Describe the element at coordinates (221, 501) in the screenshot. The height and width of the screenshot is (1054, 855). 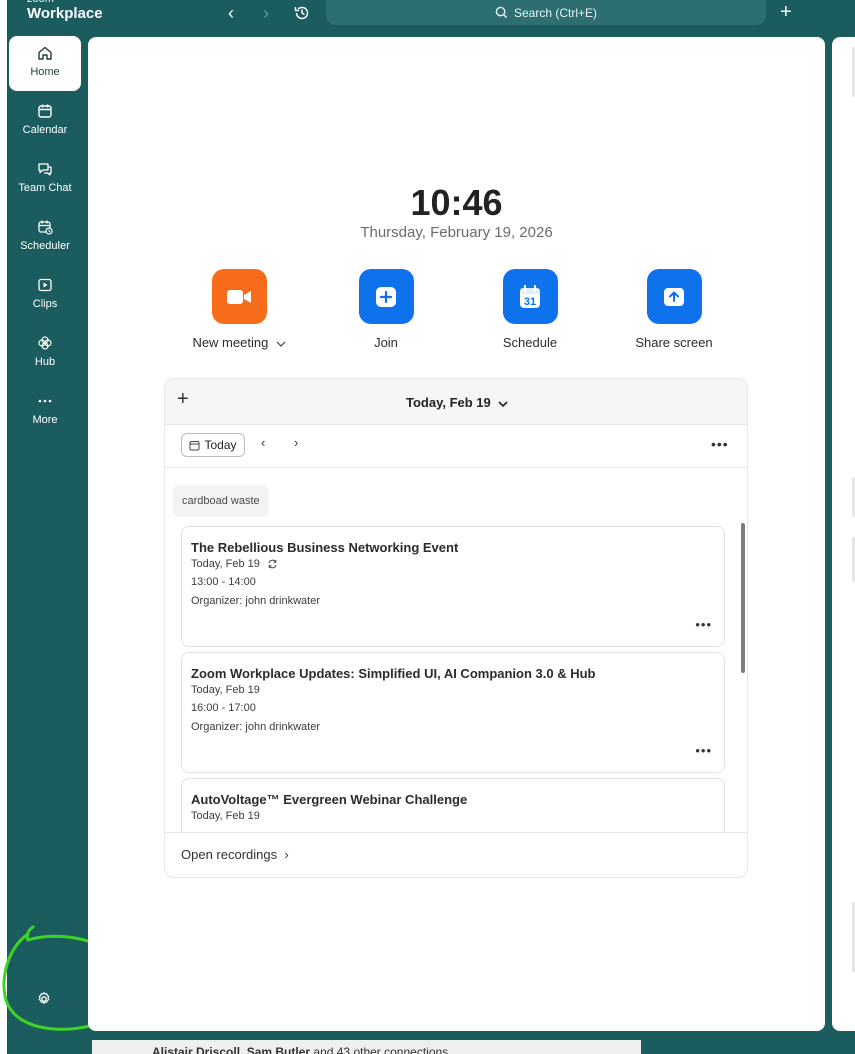
I see `calendar-tag: cardboad waste` at that location.